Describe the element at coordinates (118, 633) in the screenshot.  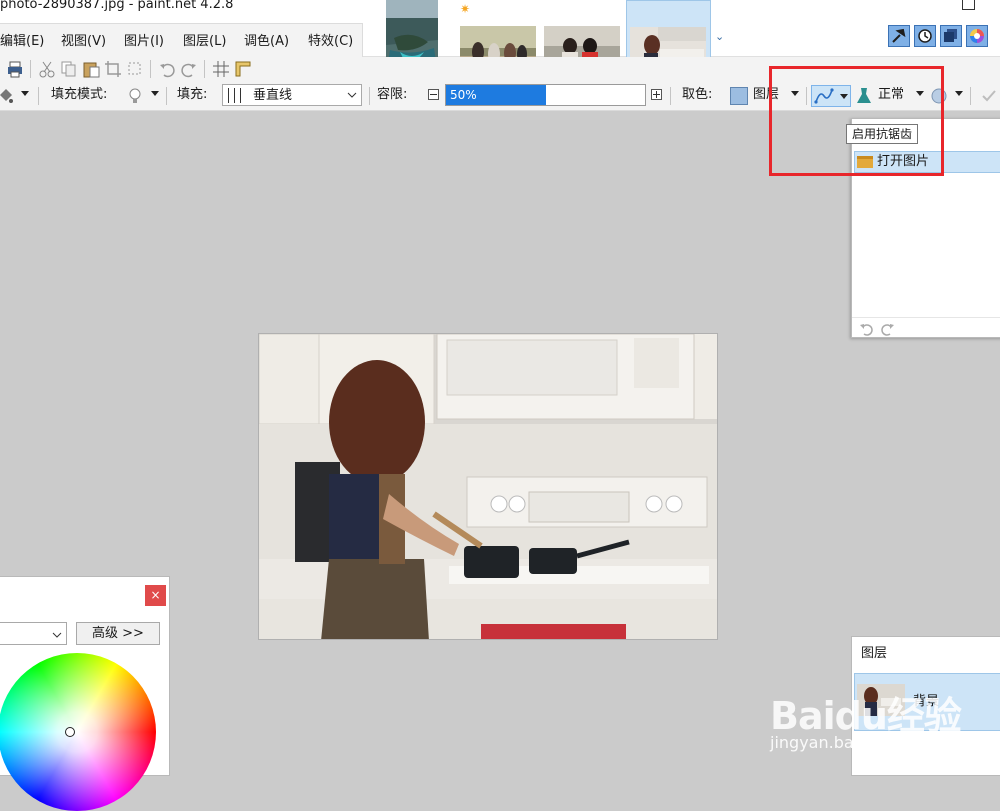
I see `advanced-button: 高级 >>` at that location.